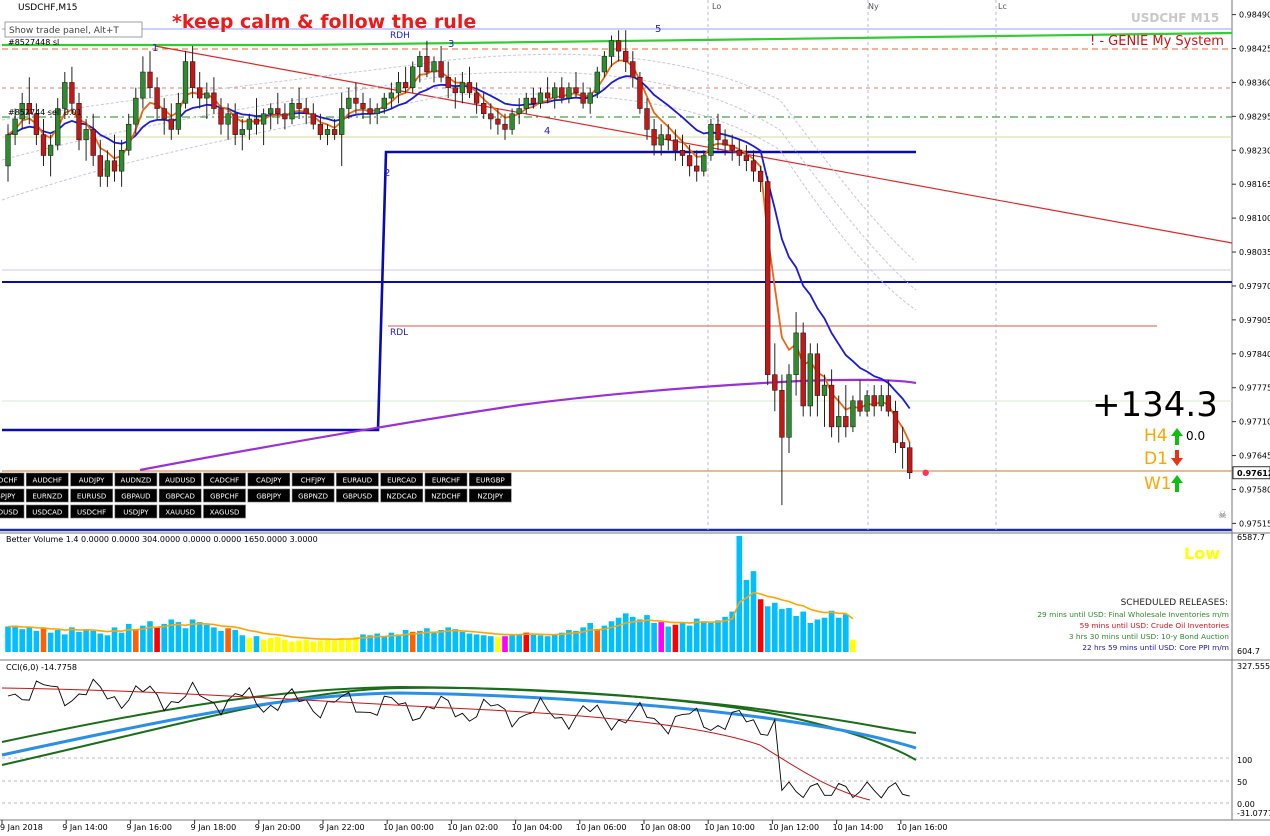 The image size is (1270, 836). I want to click on pair-button-chfjpy: CHFJPY, so click(313, 479).